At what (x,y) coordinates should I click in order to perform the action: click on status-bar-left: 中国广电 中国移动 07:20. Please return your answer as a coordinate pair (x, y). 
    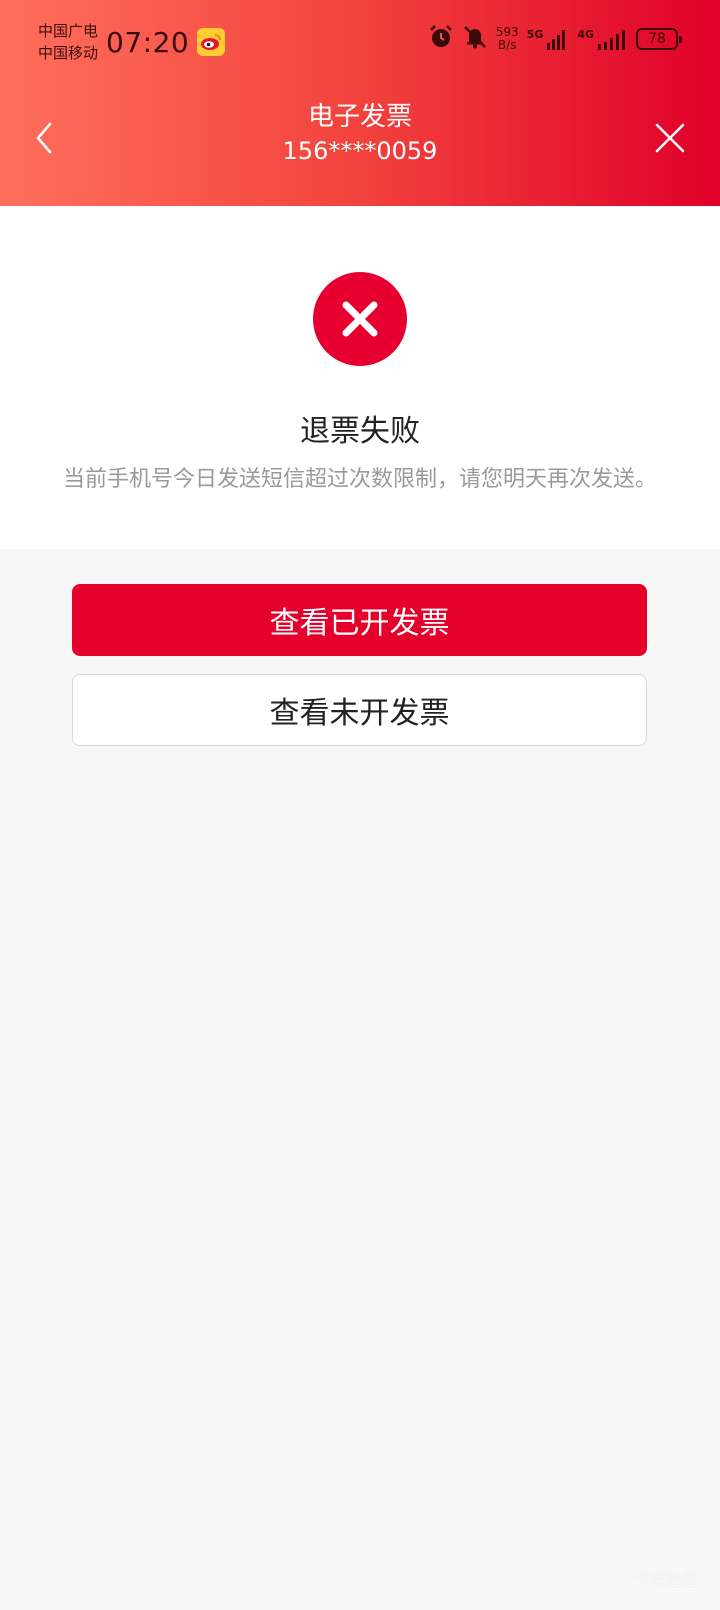
    Looking at the image, I should click on (132, 42).